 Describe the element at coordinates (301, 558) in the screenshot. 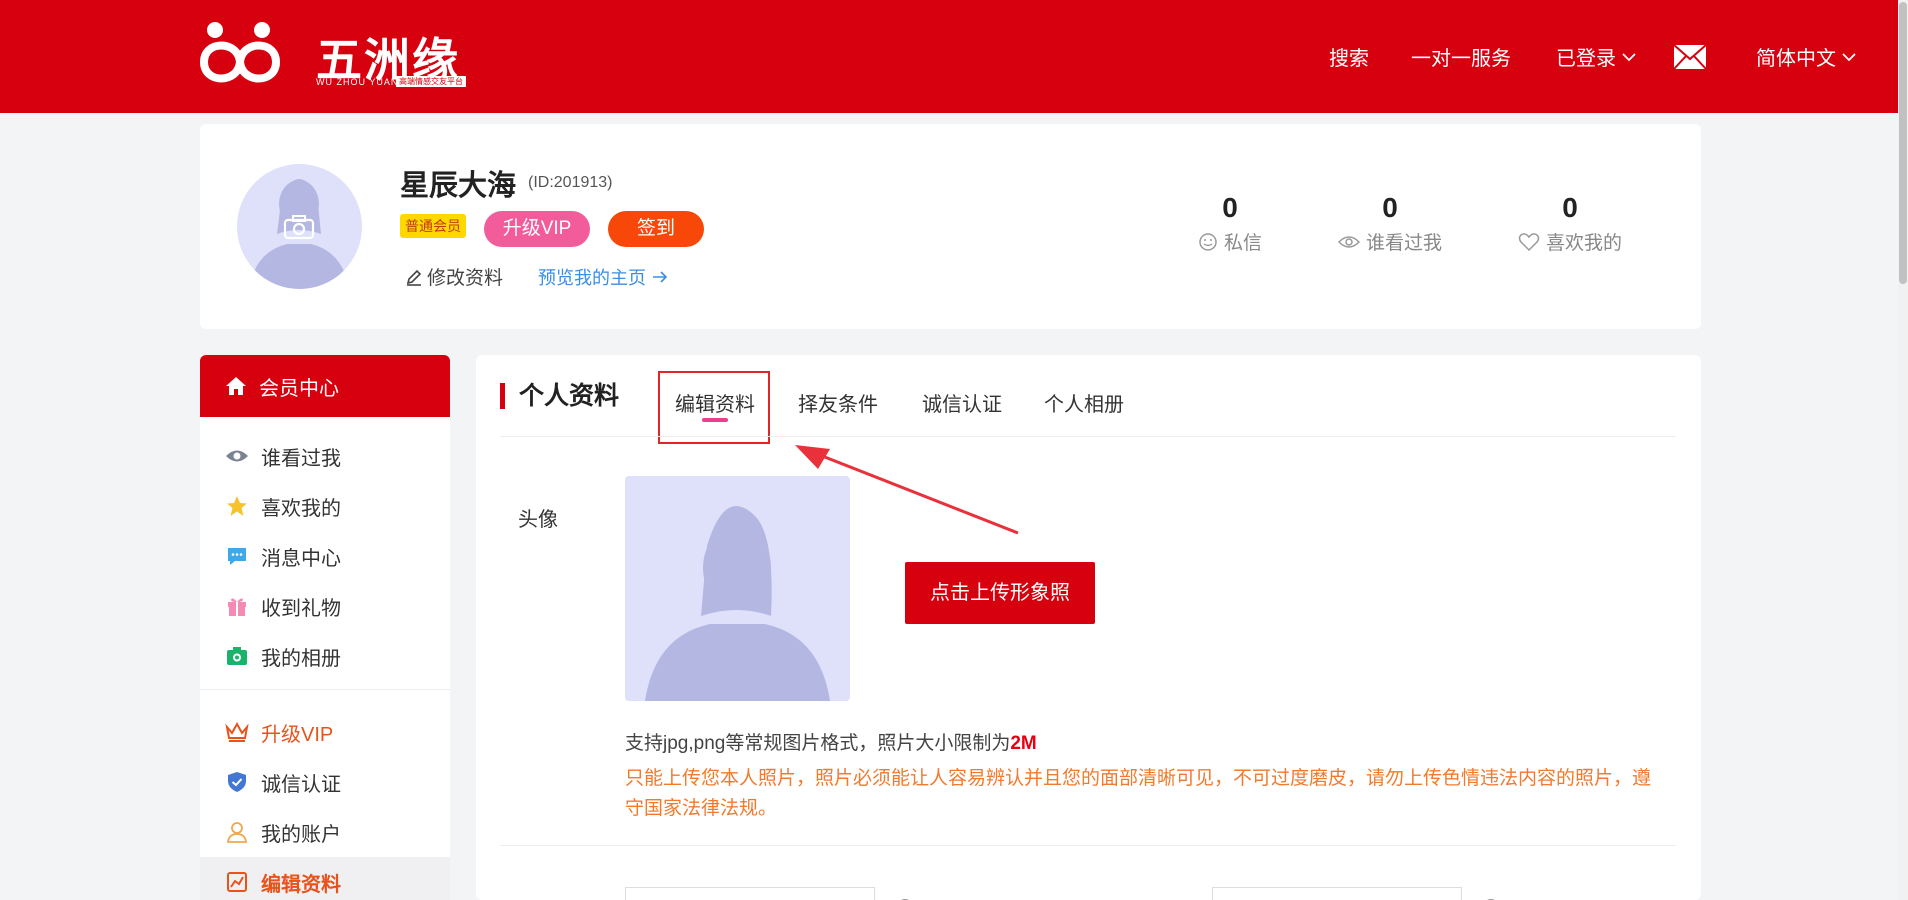

I see `sidebar-item-label: 消息中心` at that location.